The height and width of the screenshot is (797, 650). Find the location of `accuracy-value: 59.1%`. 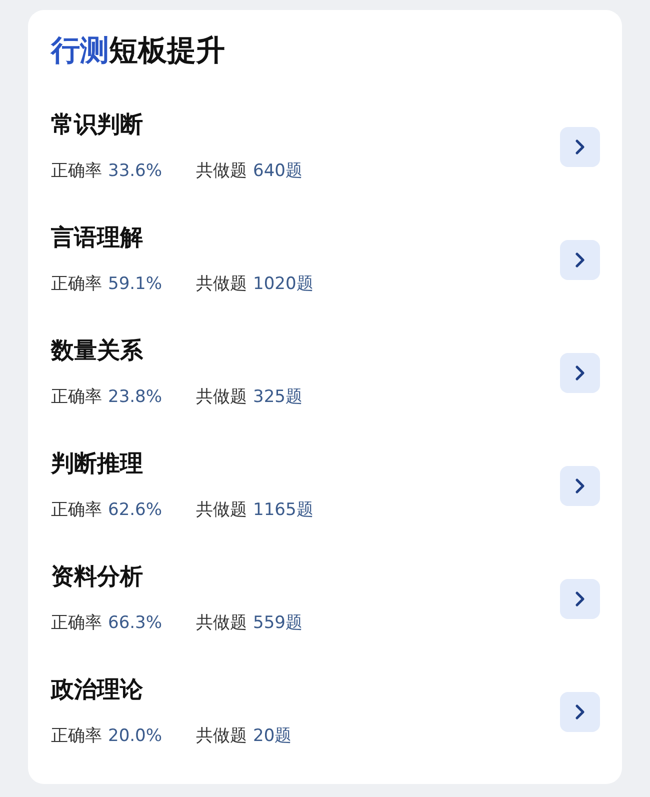

accuracy-value: 59.1% is located at coordinates (135, 284).